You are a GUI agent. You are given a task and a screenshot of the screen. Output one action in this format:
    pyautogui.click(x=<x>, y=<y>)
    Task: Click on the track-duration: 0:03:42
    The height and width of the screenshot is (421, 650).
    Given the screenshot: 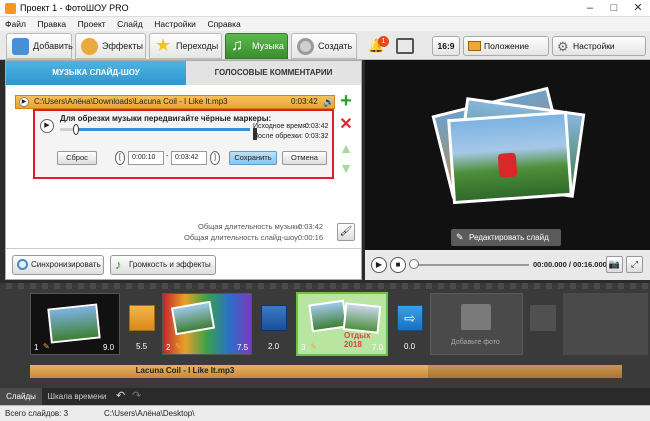 What is the action you would take?
    pyautogui.click(x=304, y=101)
    